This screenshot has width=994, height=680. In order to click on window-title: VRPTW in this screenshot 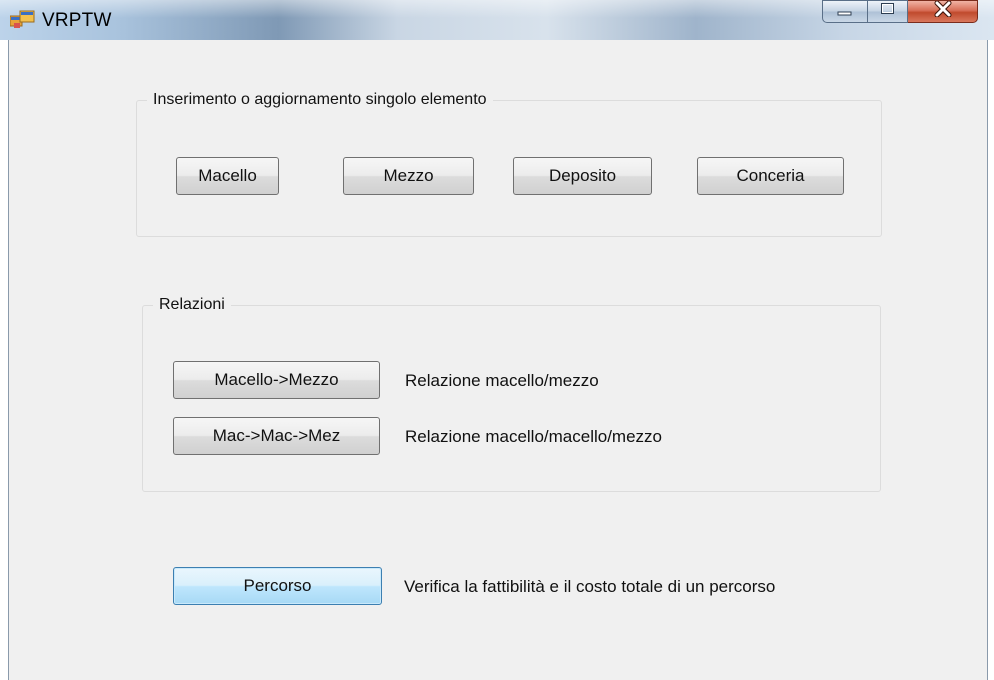, I will do `click(77, 20)`.